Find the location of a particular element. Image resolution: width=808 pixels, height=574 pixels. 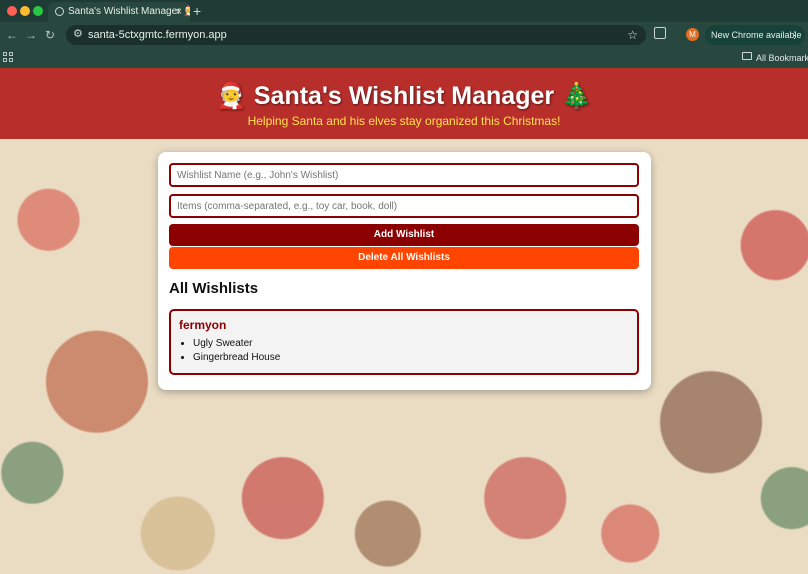

browser-tab: Santa's Wishlist Manager 🧑‍🎄 × is located at coordinates (119, 12).